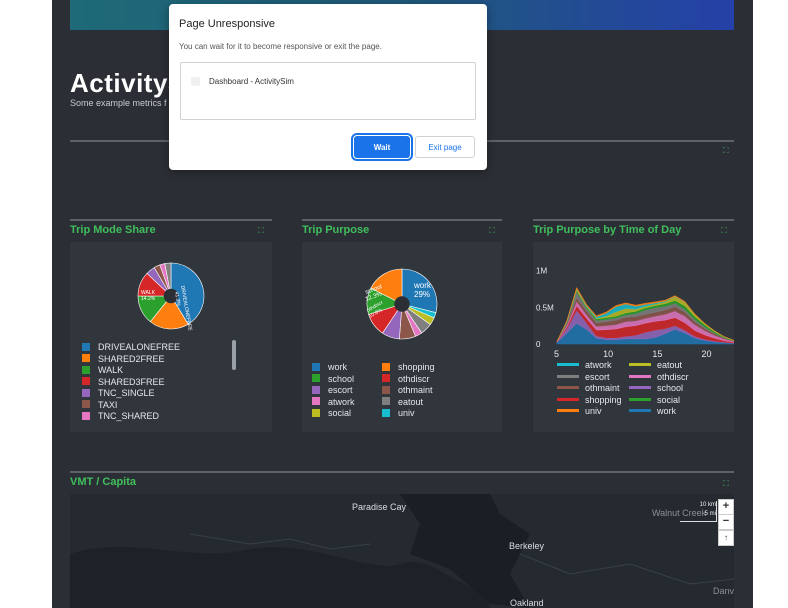 Image resolution: width=788 pixels, height=608 pixels. I want to click on legend-item-shared3free: SHARED3FREE, so click(123, 382).